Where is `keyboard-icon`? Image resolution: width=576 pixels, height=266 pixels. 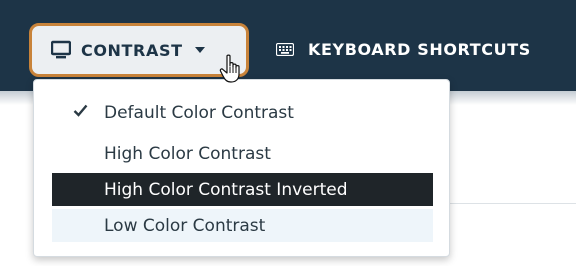 keyboard-icon is located at coordinates (285, 49).